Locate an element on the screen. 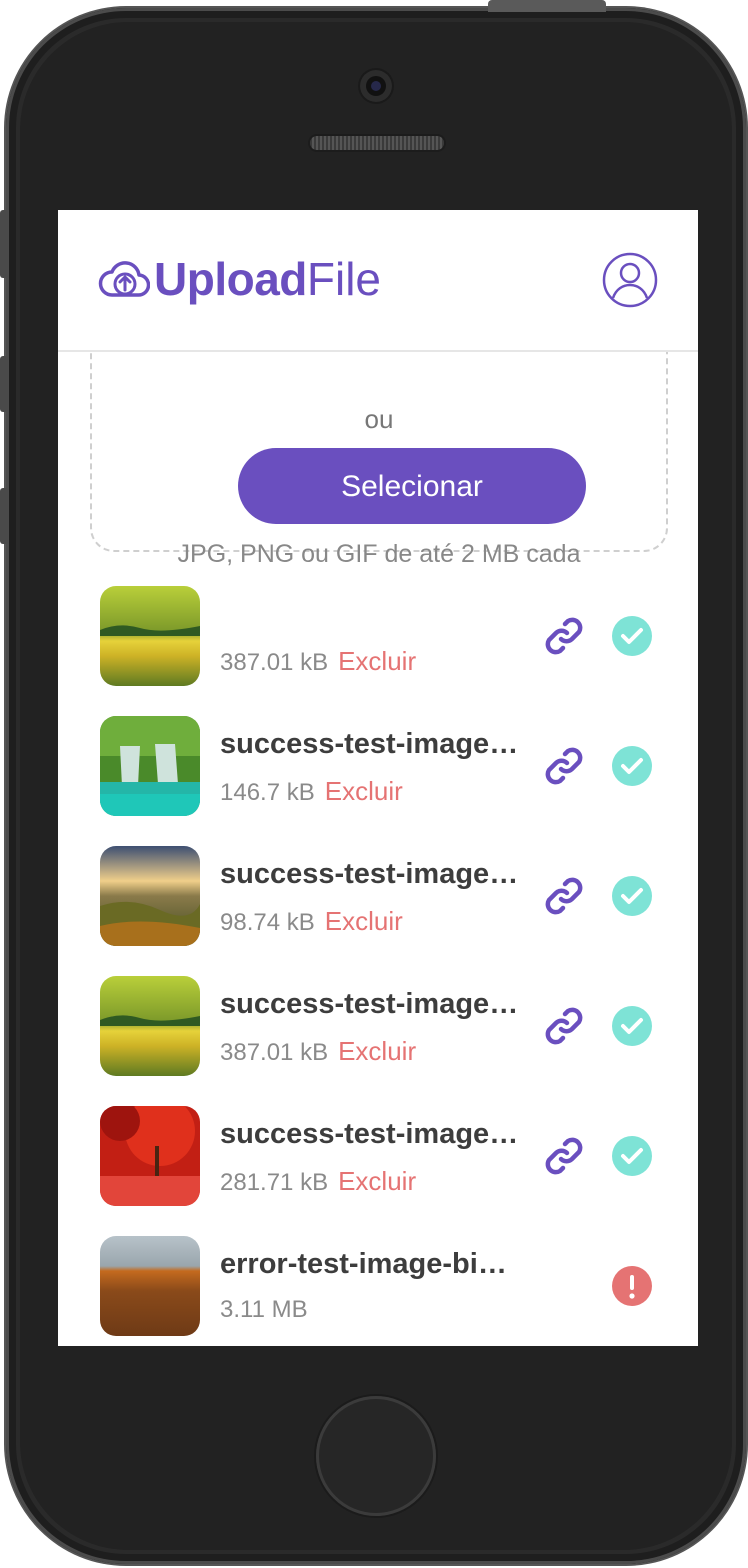 Image resolution: width=748 pixels, height=1568 pixels. file-size: 98.74 kB is located at coordinates (267, 922).